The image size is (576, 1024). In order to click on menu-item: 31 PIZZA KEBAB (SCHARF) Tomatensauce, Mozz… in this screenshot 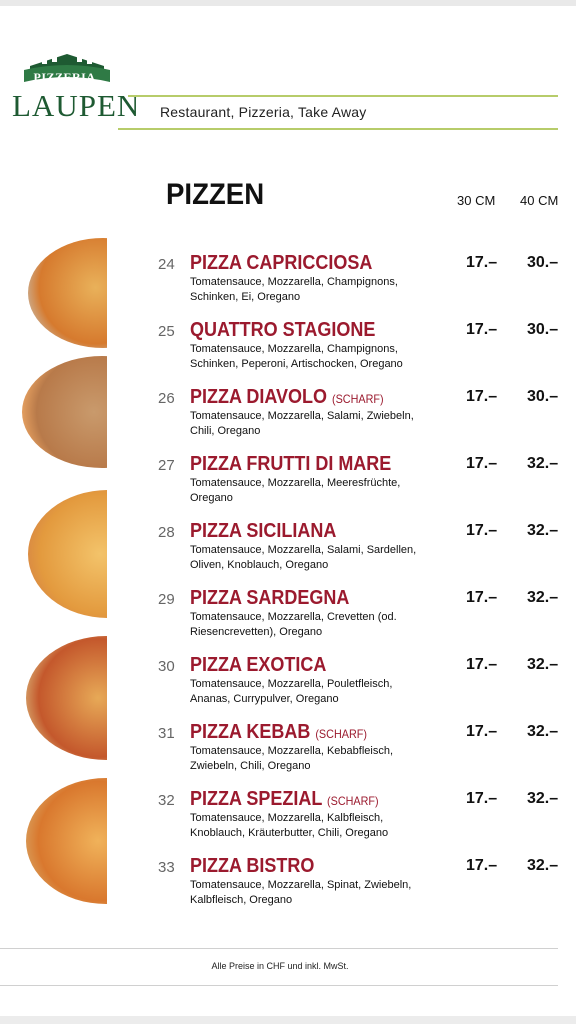, I will do `click(288, 751)`.